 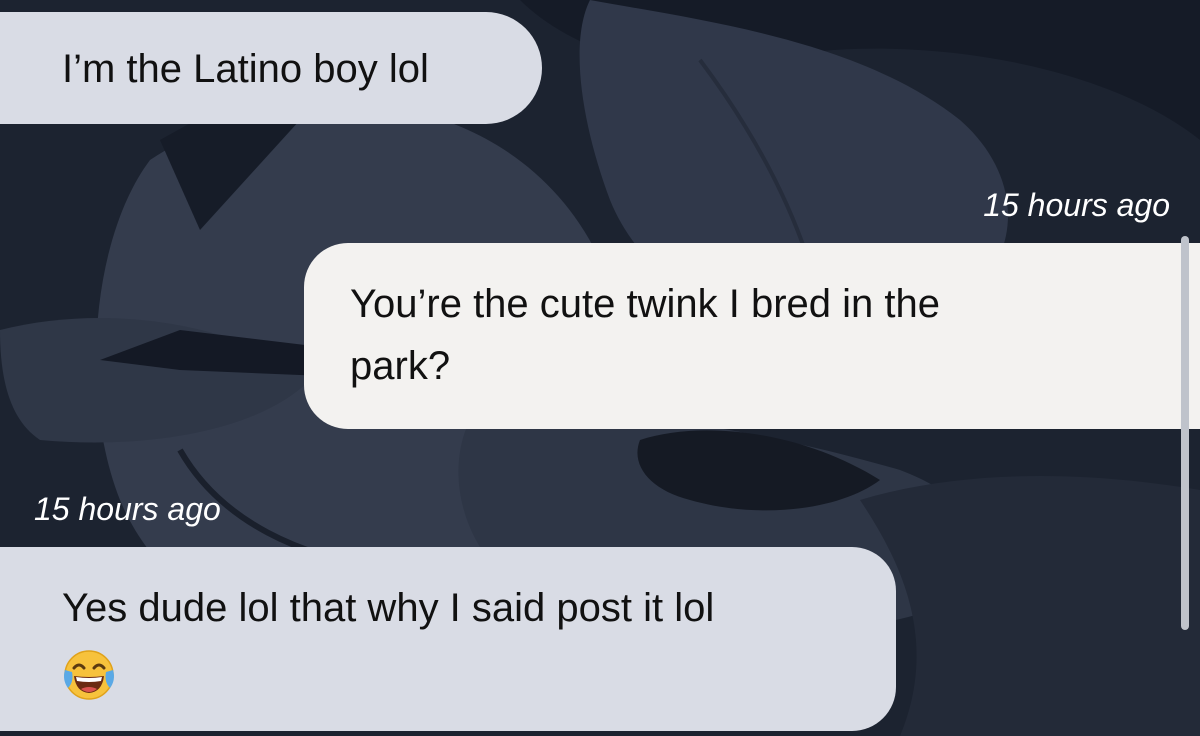 What do you see at coordinates (645, 304) in the screenshot?
I see `message-text-line-1: You’re the cute twink I bred in the` at bounding box center [645, 304].